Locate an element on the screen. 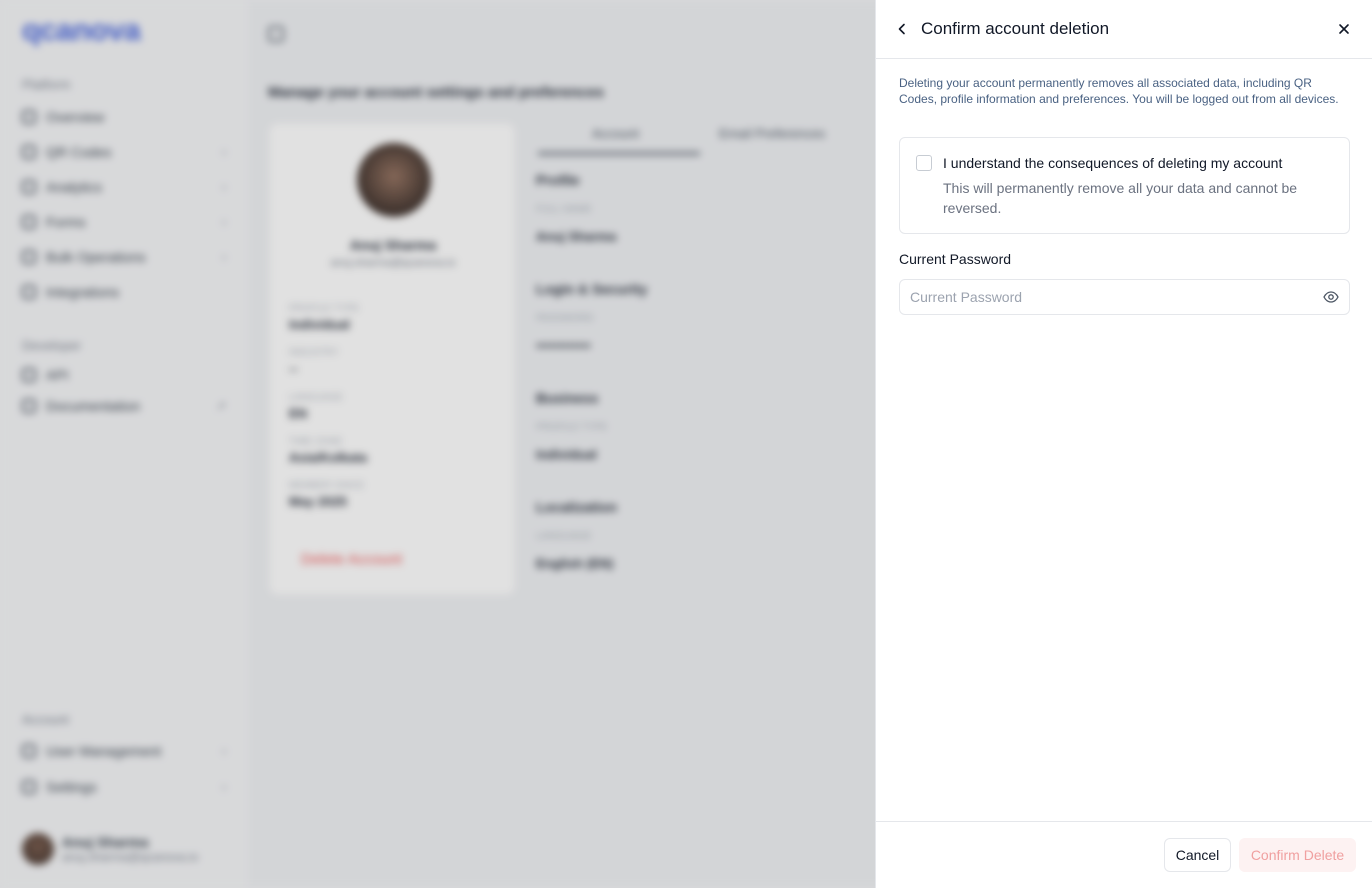 The height and width of the screenshot is (888, 1372). drawer-header: Confirm account deletion is located at coordinates (1124, 29).